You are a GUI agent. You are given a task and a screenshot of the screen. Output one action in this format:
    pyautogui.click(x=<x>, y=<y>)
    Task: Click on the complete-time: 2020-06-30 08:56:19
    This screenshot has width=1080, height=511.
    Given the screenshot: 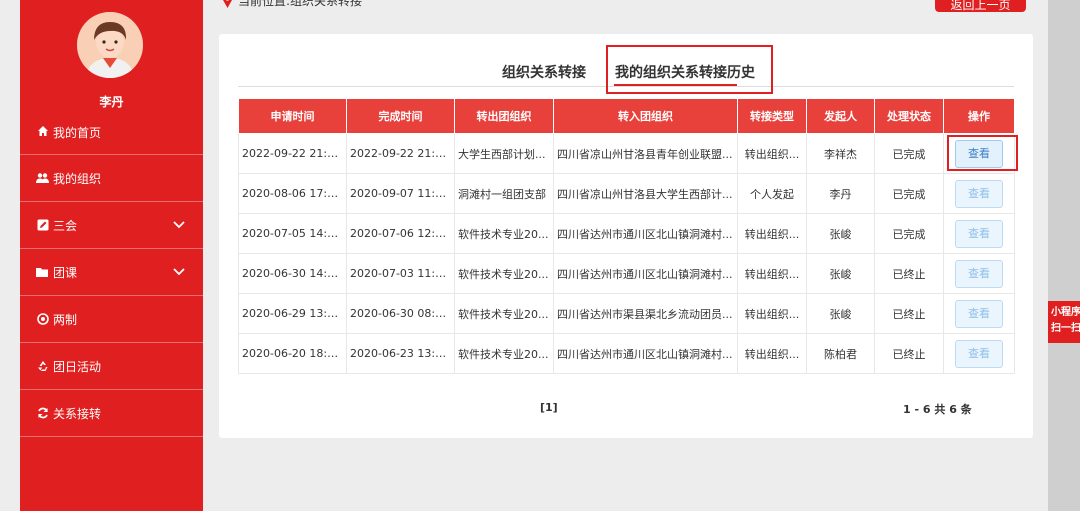 What is the action you would take?
    pyautogui.click(x=400, y=313)
    